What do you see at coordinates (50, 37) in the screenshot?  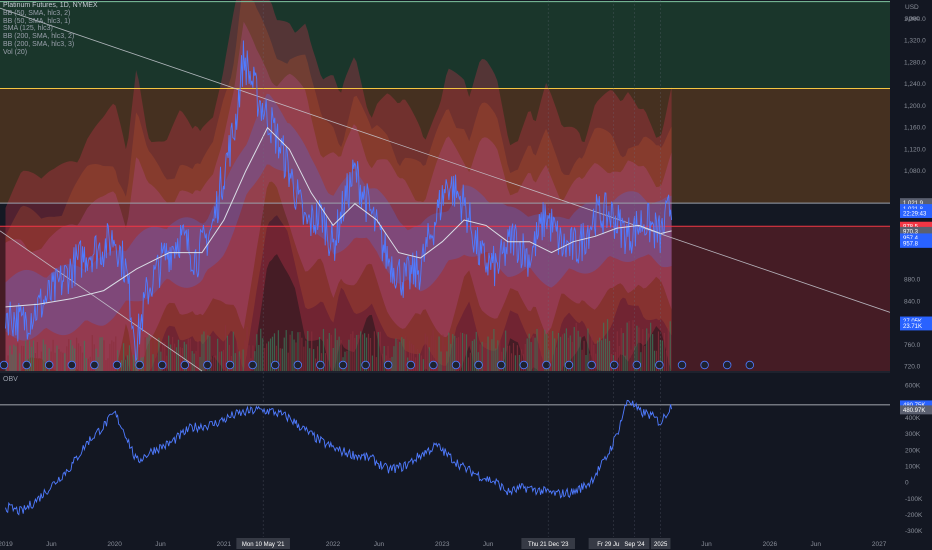 I see `legend-line-4: BB (200, SMA, hlc3, 2)` at bounding box center [50, 37].